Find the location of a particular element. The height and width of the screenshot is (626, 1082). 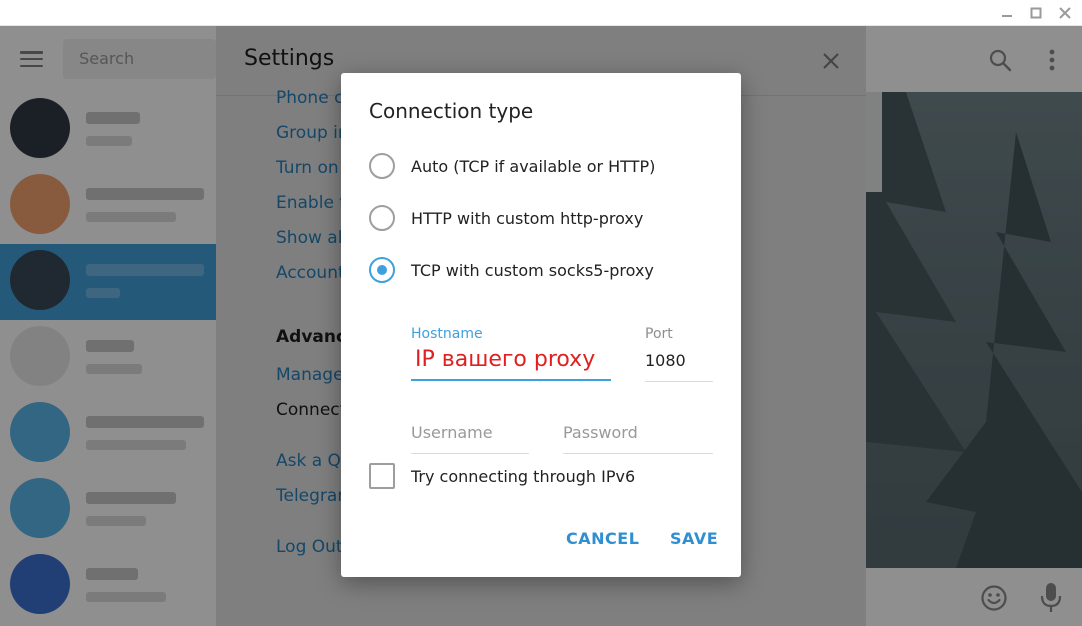

hostname-field-label-wrap: Hostname is located at coordinates (447, 334).